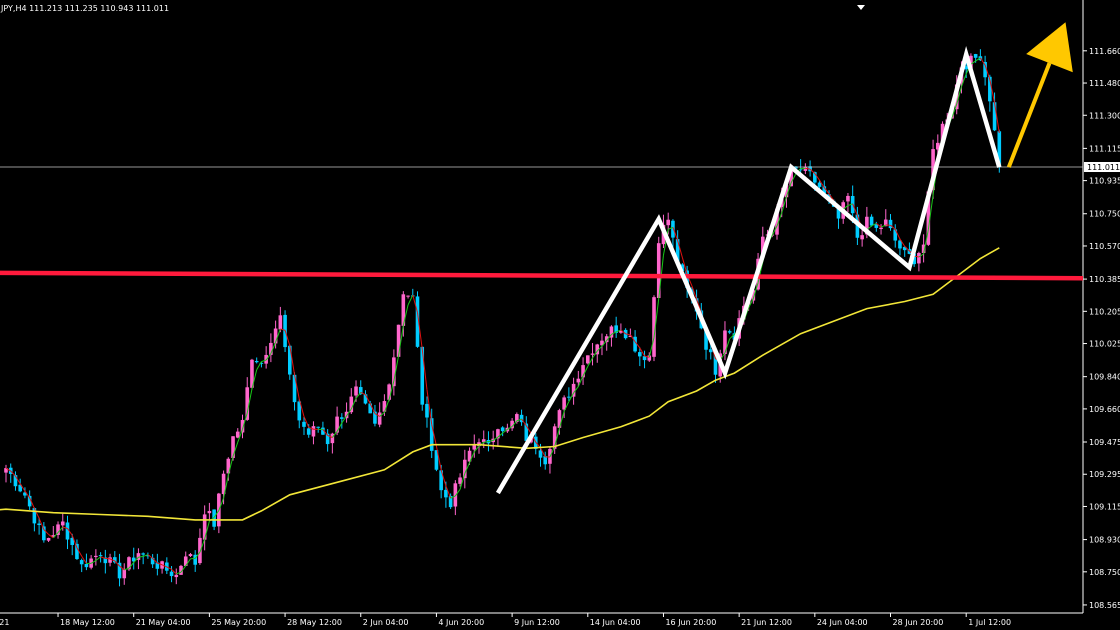 This screenshot has width=1120, height=630. What do you see at coordinates (1104, 474) in the screenshot?
I see `price-tick-label: 109.295` at bounding box center [1104, 474].